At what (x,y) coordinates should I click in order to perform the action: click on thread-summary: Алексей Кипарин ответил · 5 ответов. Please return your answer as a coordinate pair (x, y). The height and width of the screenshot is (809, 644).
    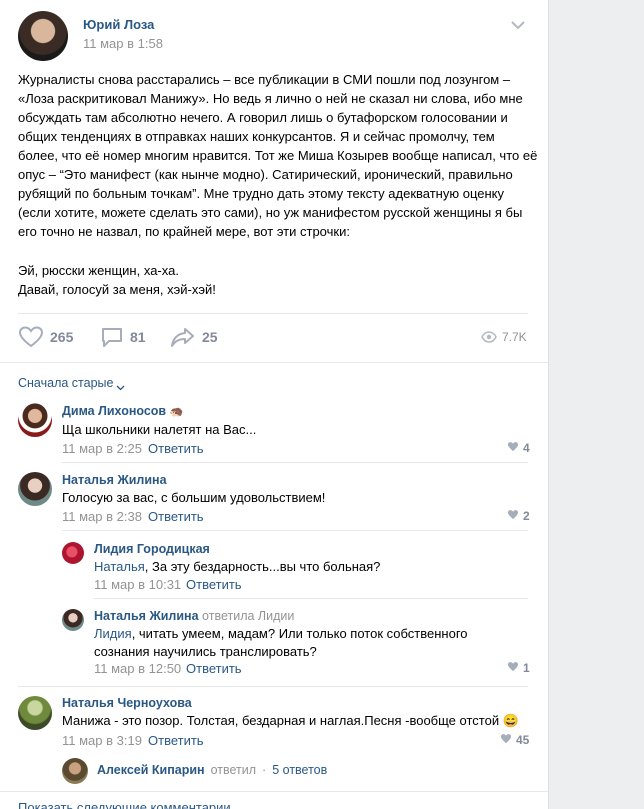
    Looking at the image, I should click on (212, 770).